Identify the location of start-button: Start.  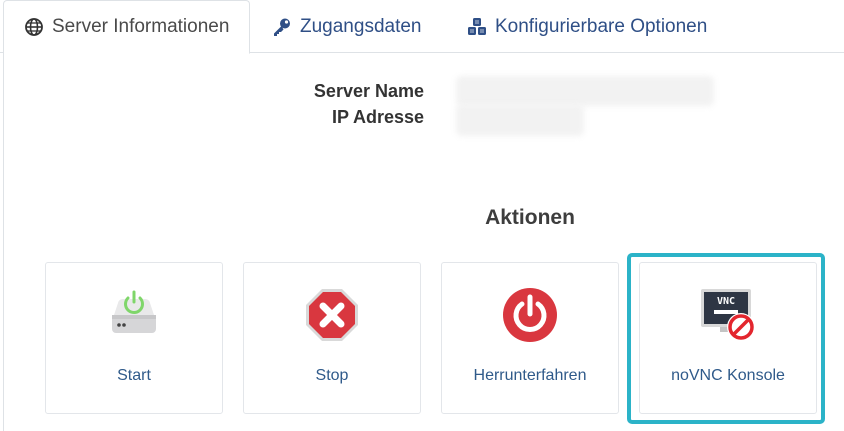
(134, 338).